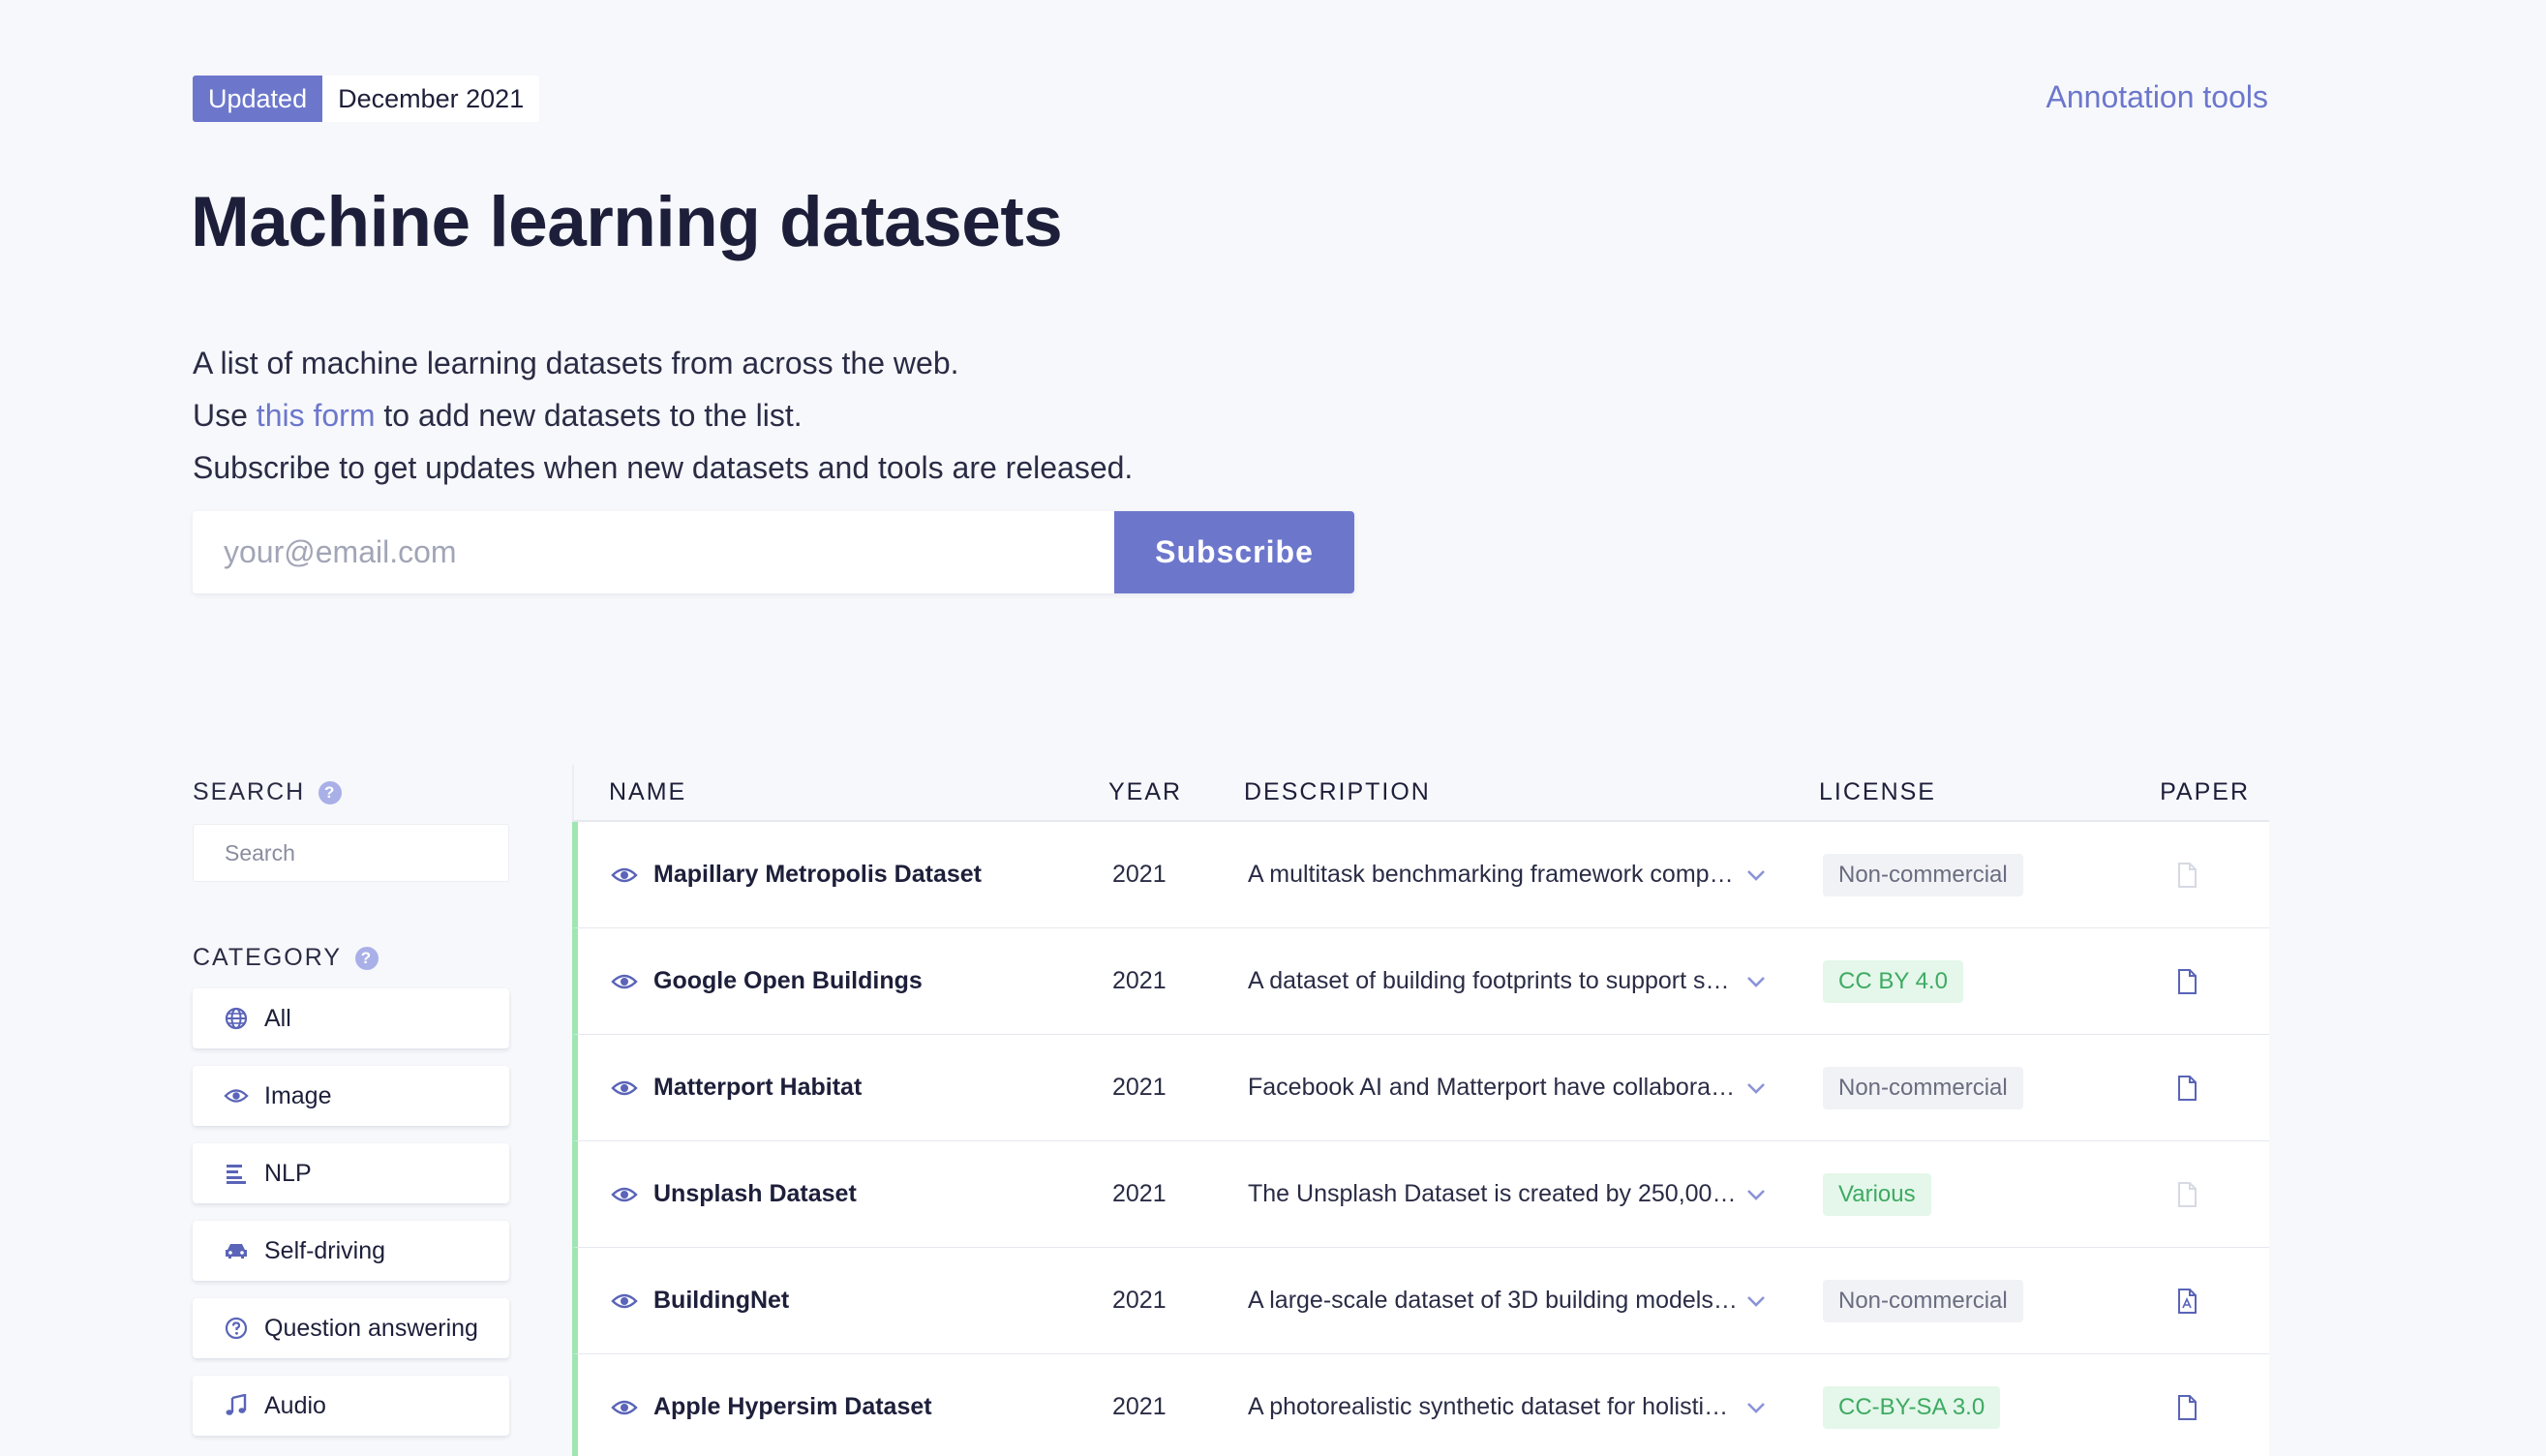 This screenshot has height=1456, width=2546. What do you see at coordinates (351, 1018) in the screenshot?
I see `category-all: All` at bounding box center [351, 1018].